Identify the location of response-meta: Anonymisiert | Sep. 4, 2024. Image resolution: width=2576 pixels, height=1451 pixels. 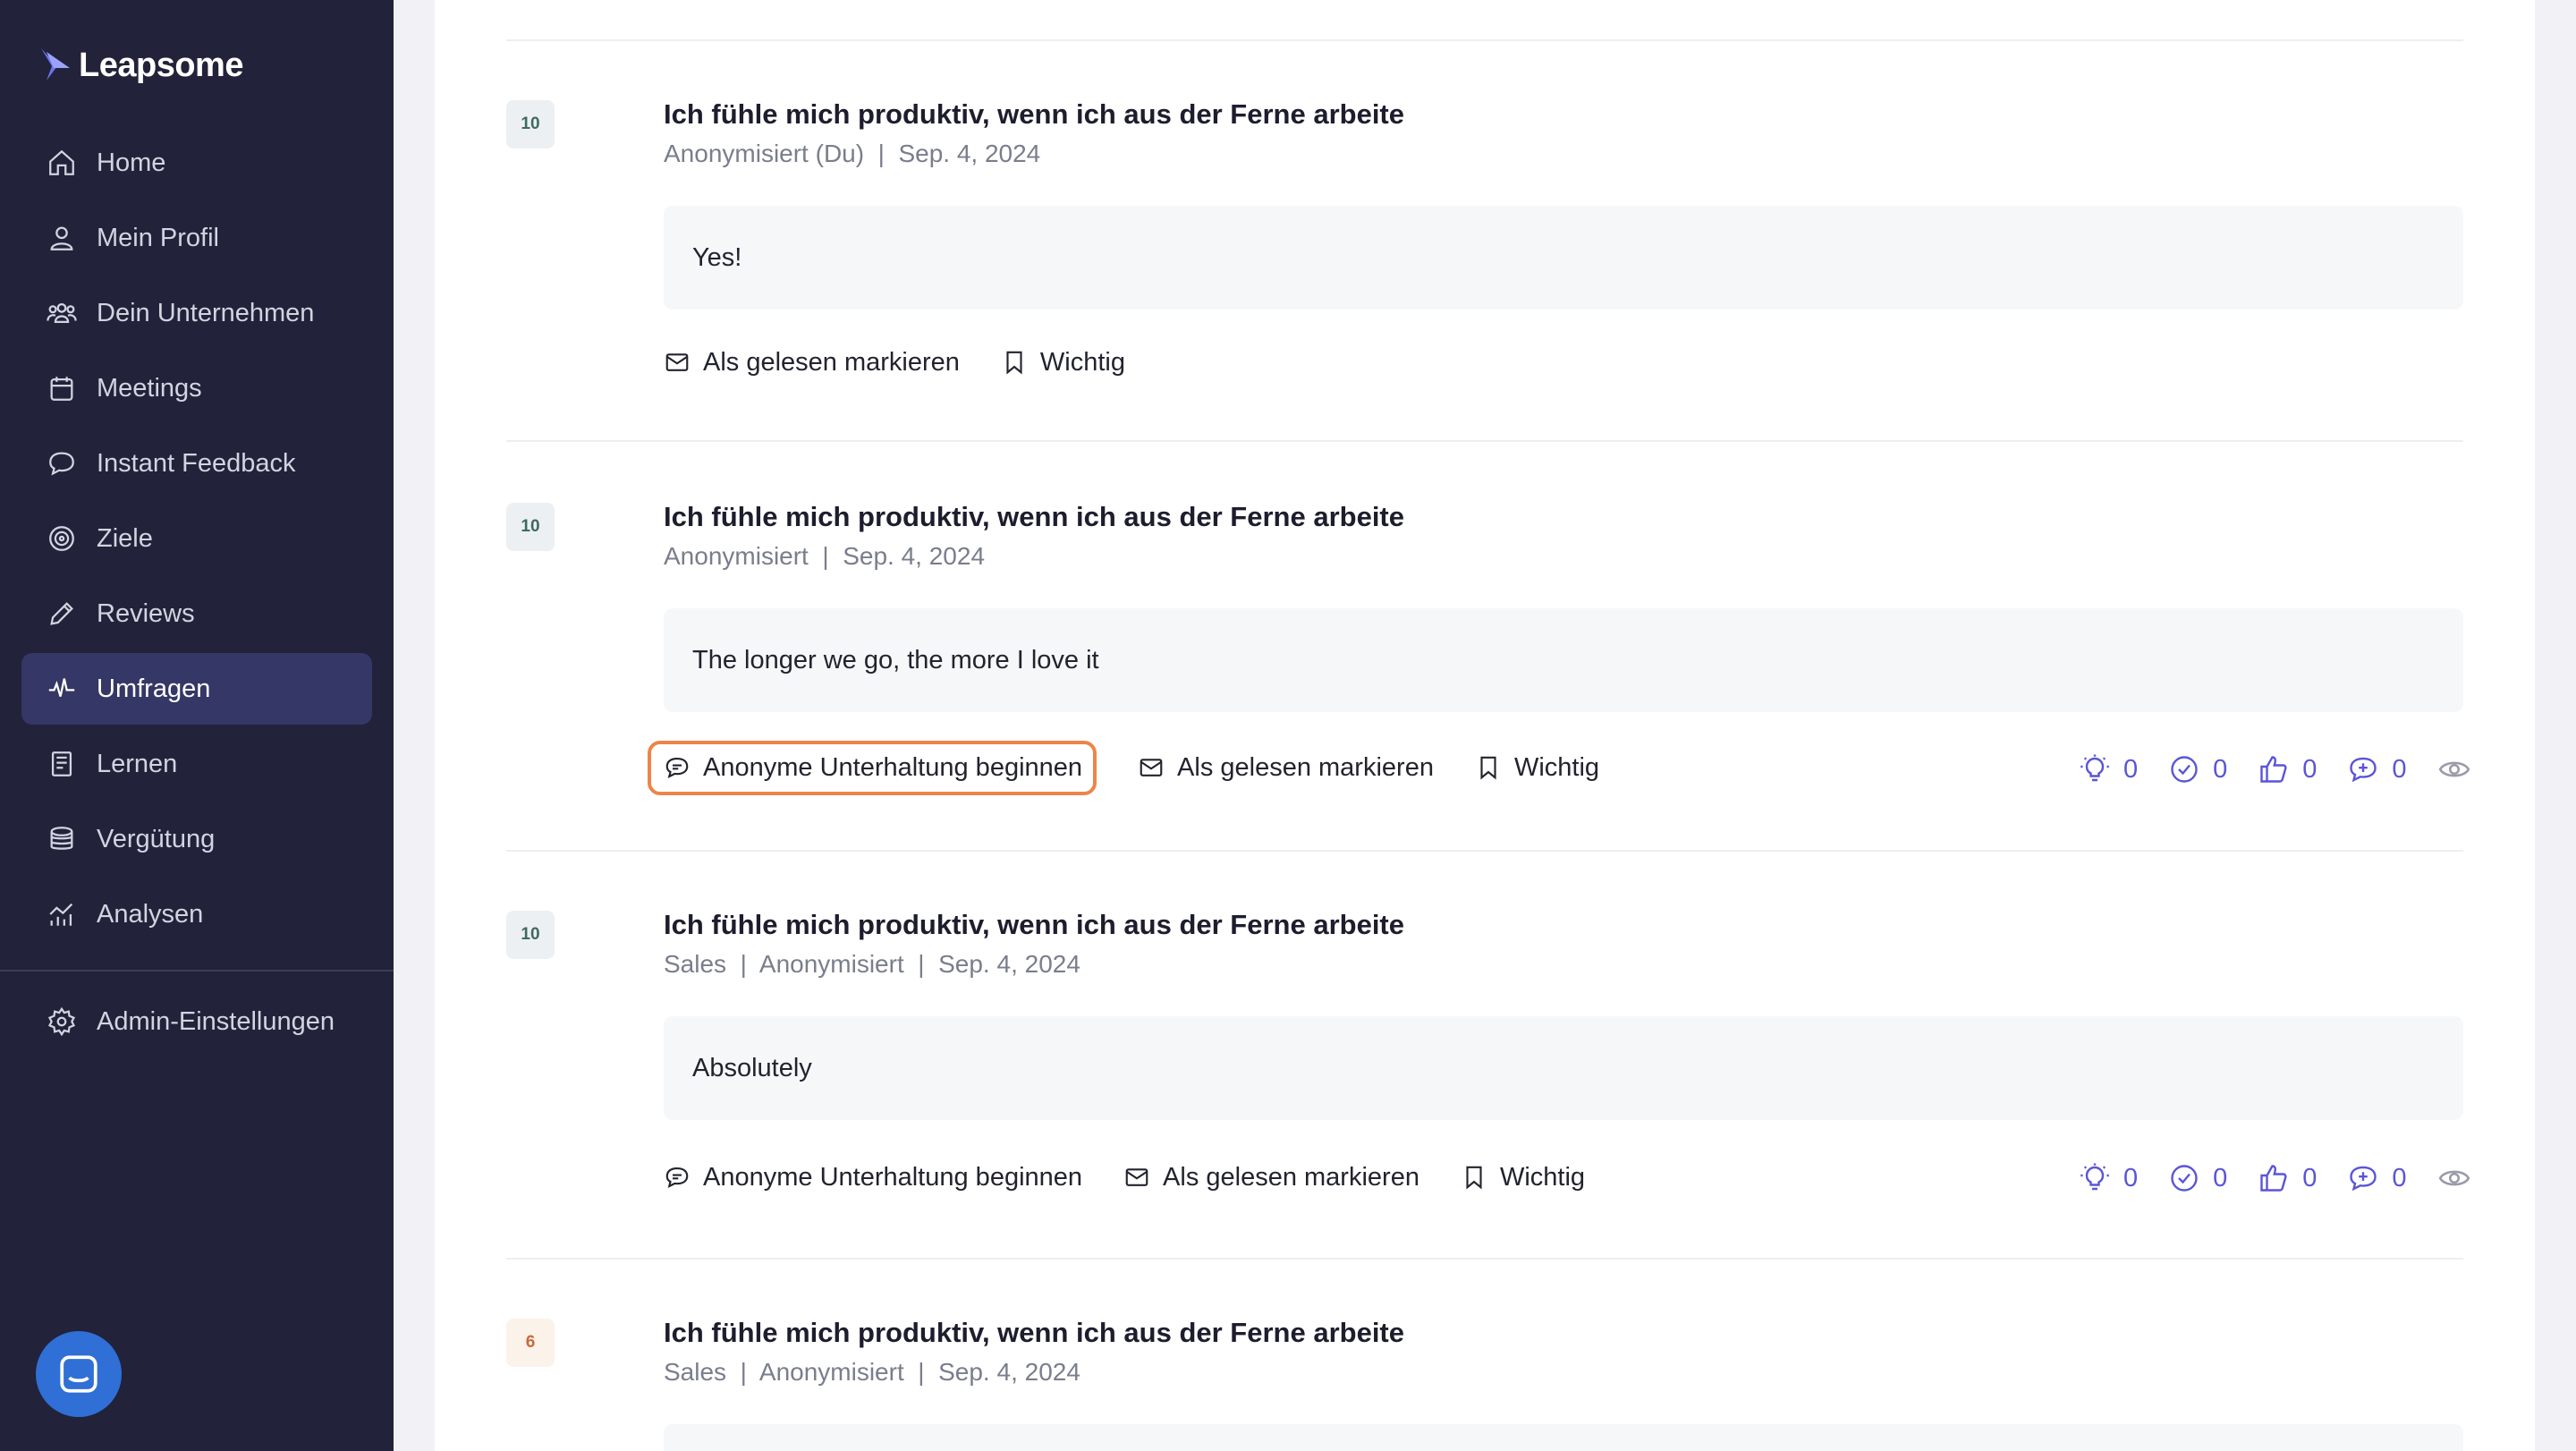
(825, 556).